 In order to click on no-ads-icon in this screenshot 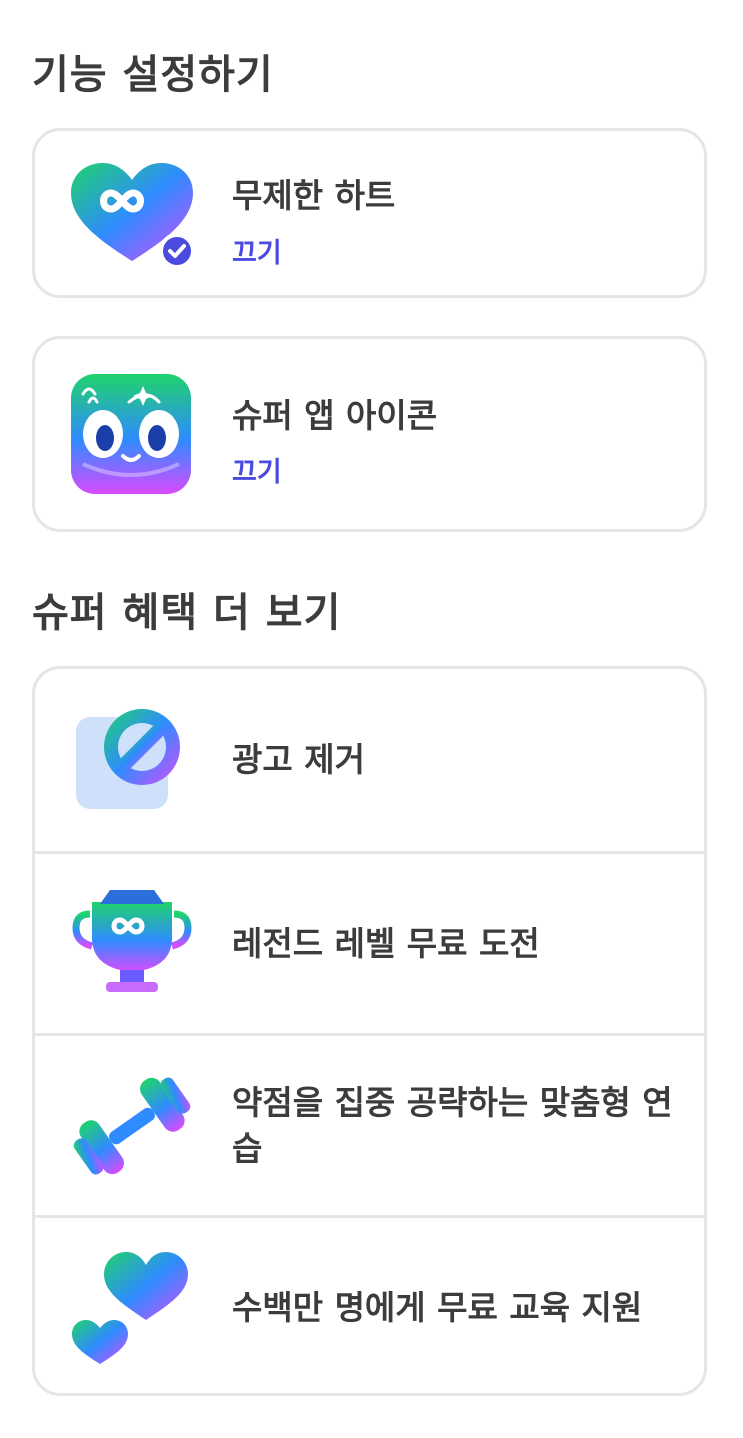, I will do `click(132, 759)`.